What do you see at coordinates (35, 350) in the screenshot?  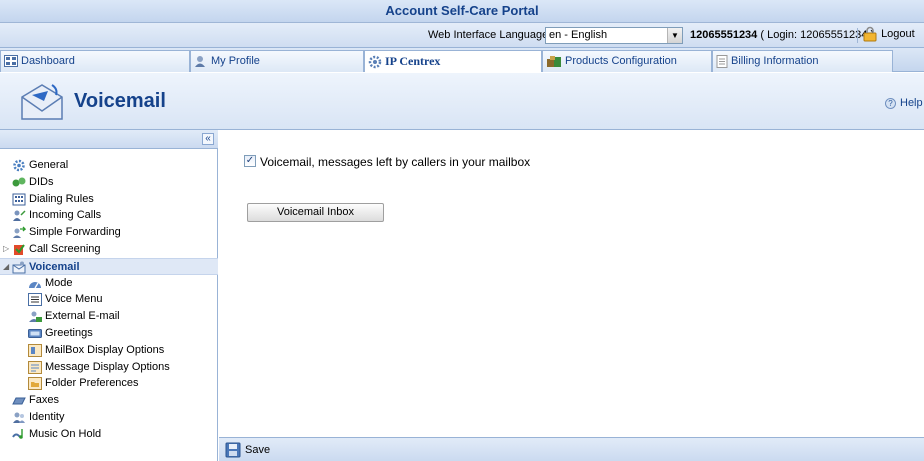 I see `mailbox-icon` at bounding box center [35, 350].